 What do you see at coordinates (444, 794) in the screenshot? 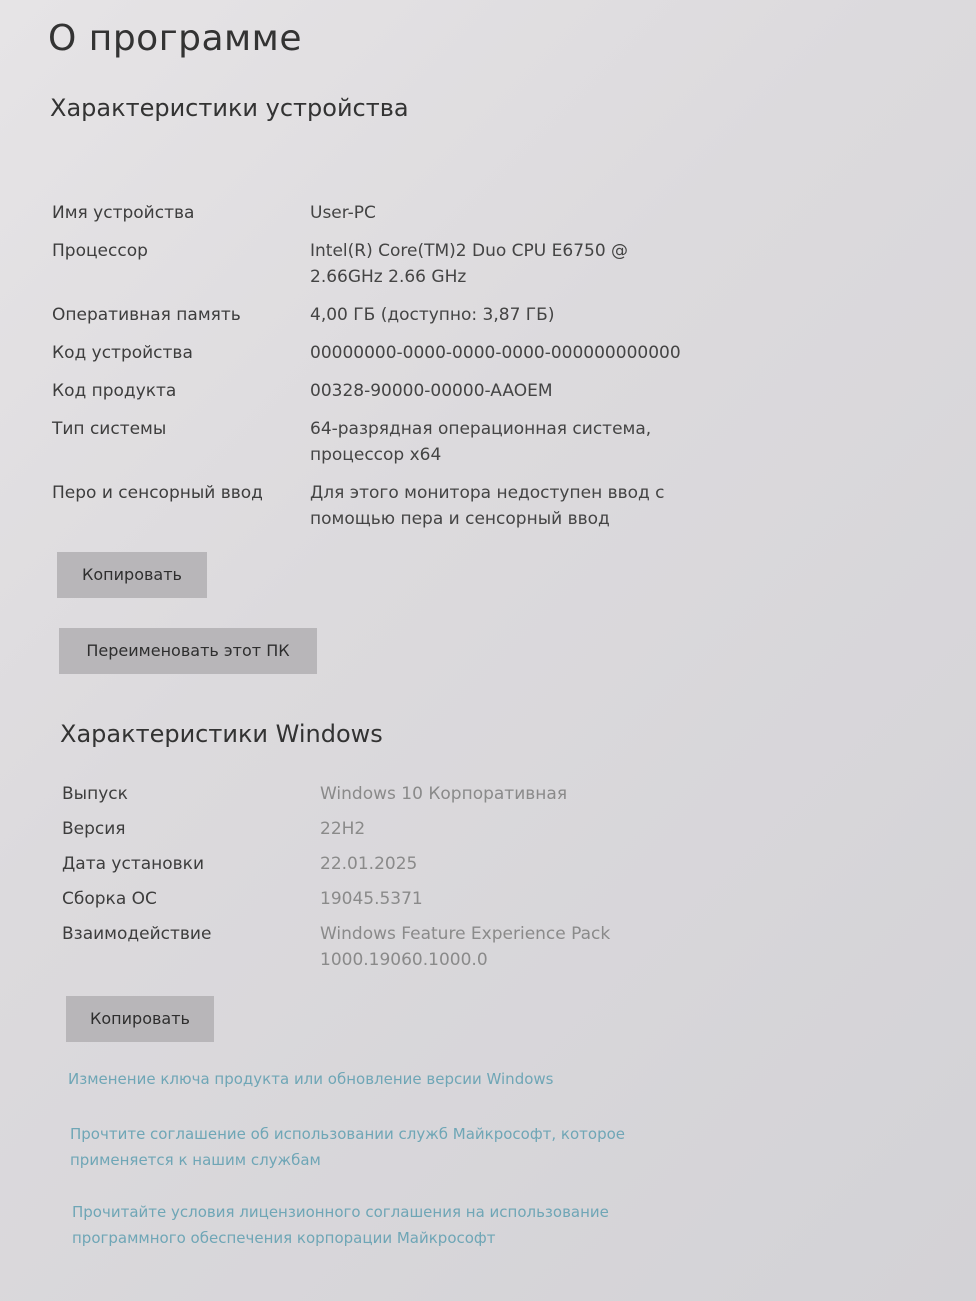
I see `spec-value: Windows 10 Корпоративная` at bounding box center [444, 794].